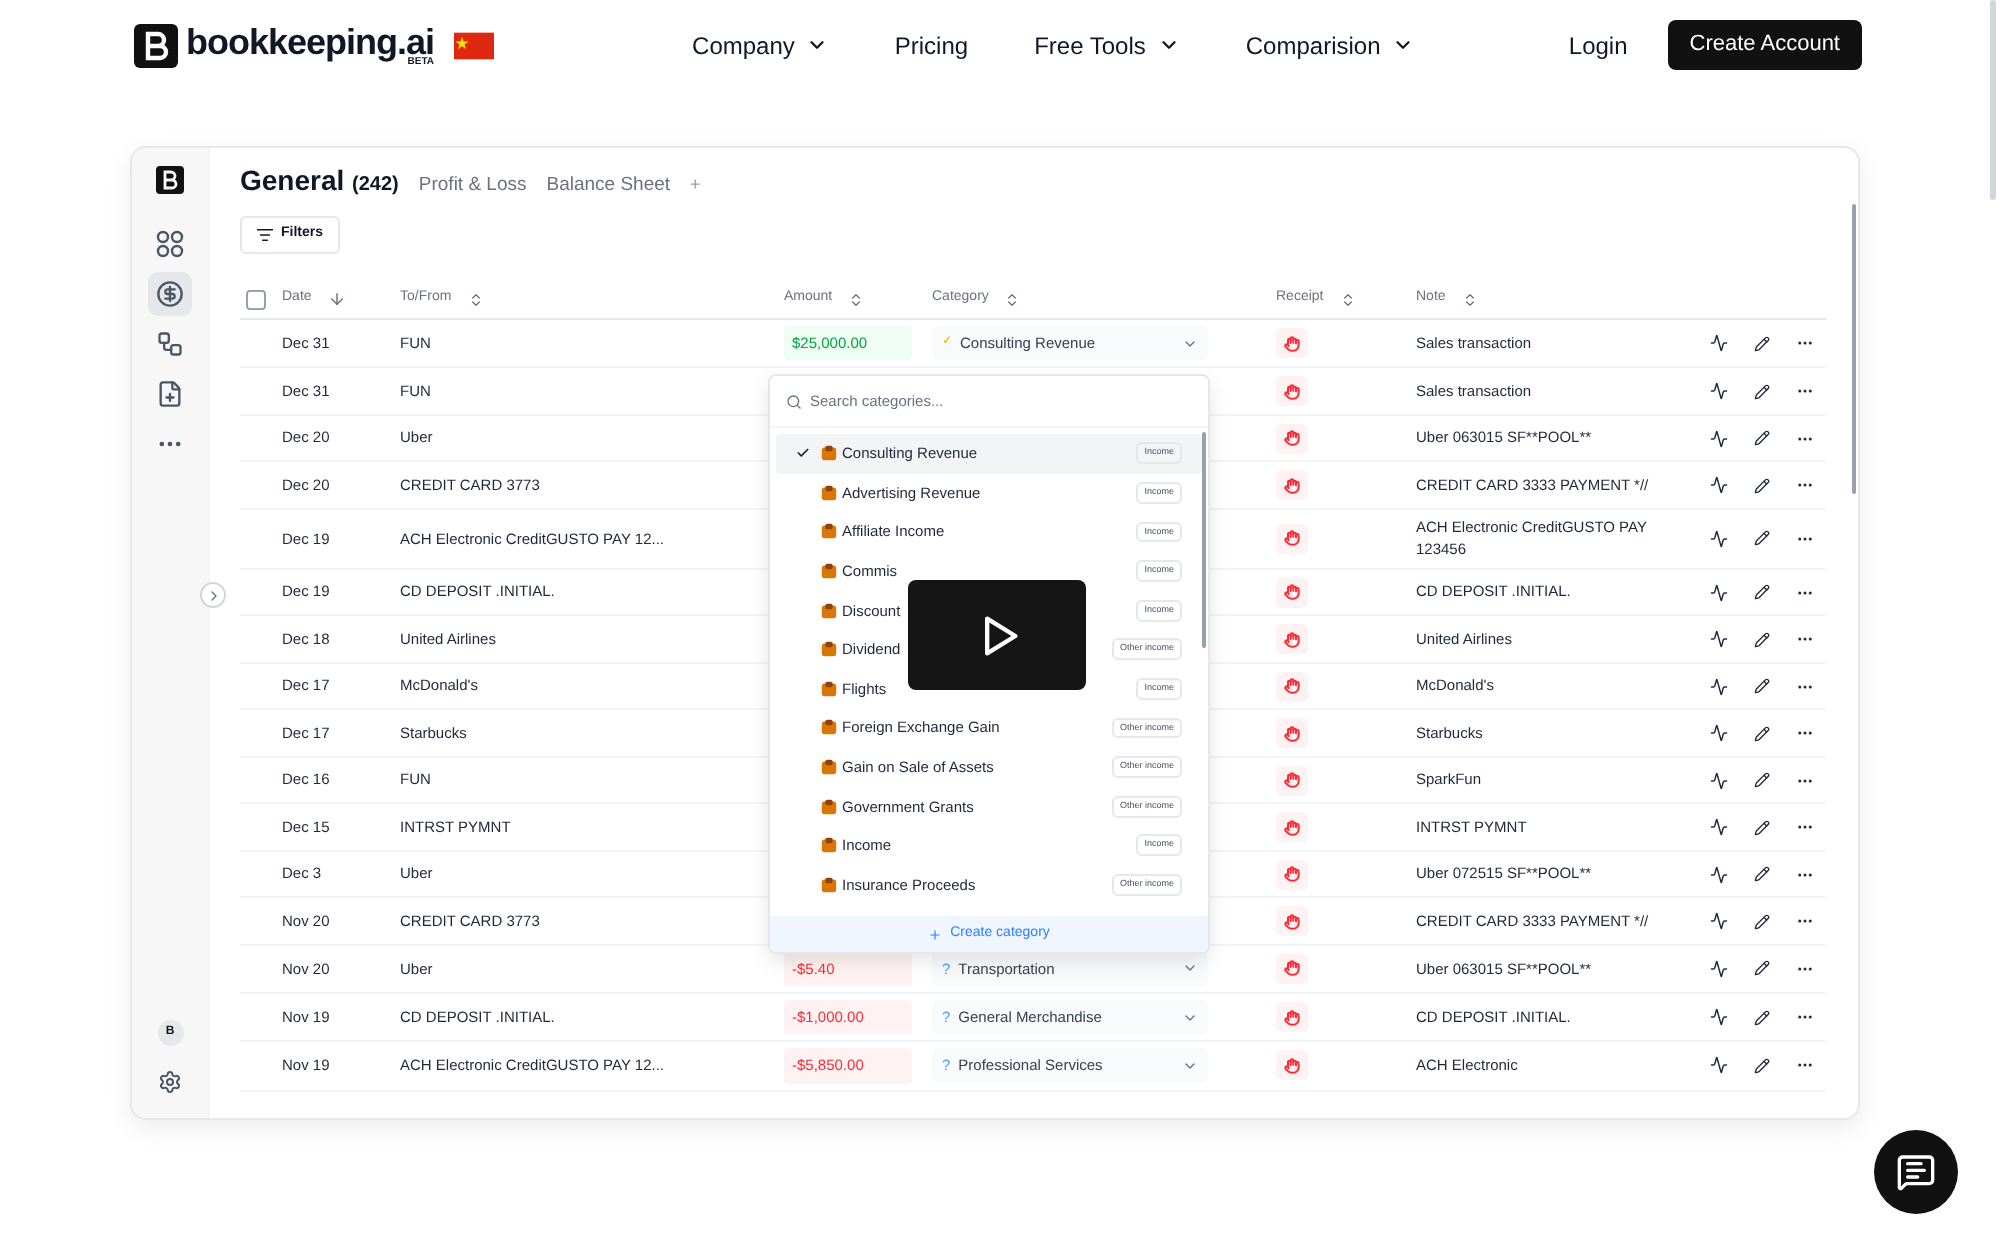 This screenshot has height=1246, width=2000. Describe the element at coordinates (472, 186) in the screenshot. I see `report-tab: Profit & Loss` at that location.